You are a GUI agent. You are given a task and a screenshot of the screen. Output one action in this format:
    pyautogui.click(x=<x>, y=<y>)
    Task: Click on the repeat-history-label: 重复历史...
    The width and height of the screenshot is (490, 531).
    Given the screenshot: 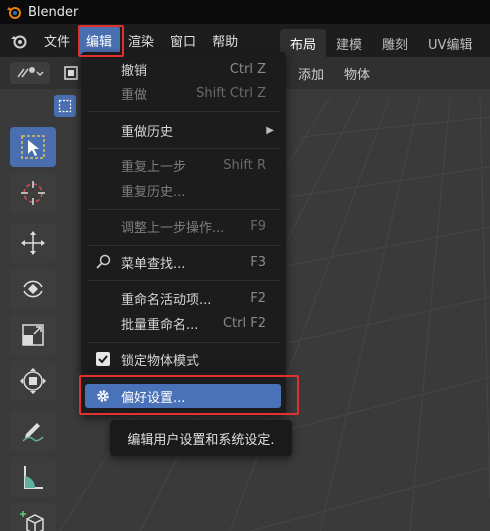 What is the action you would take?
    pyautogui.click(x=153, y=192)
    